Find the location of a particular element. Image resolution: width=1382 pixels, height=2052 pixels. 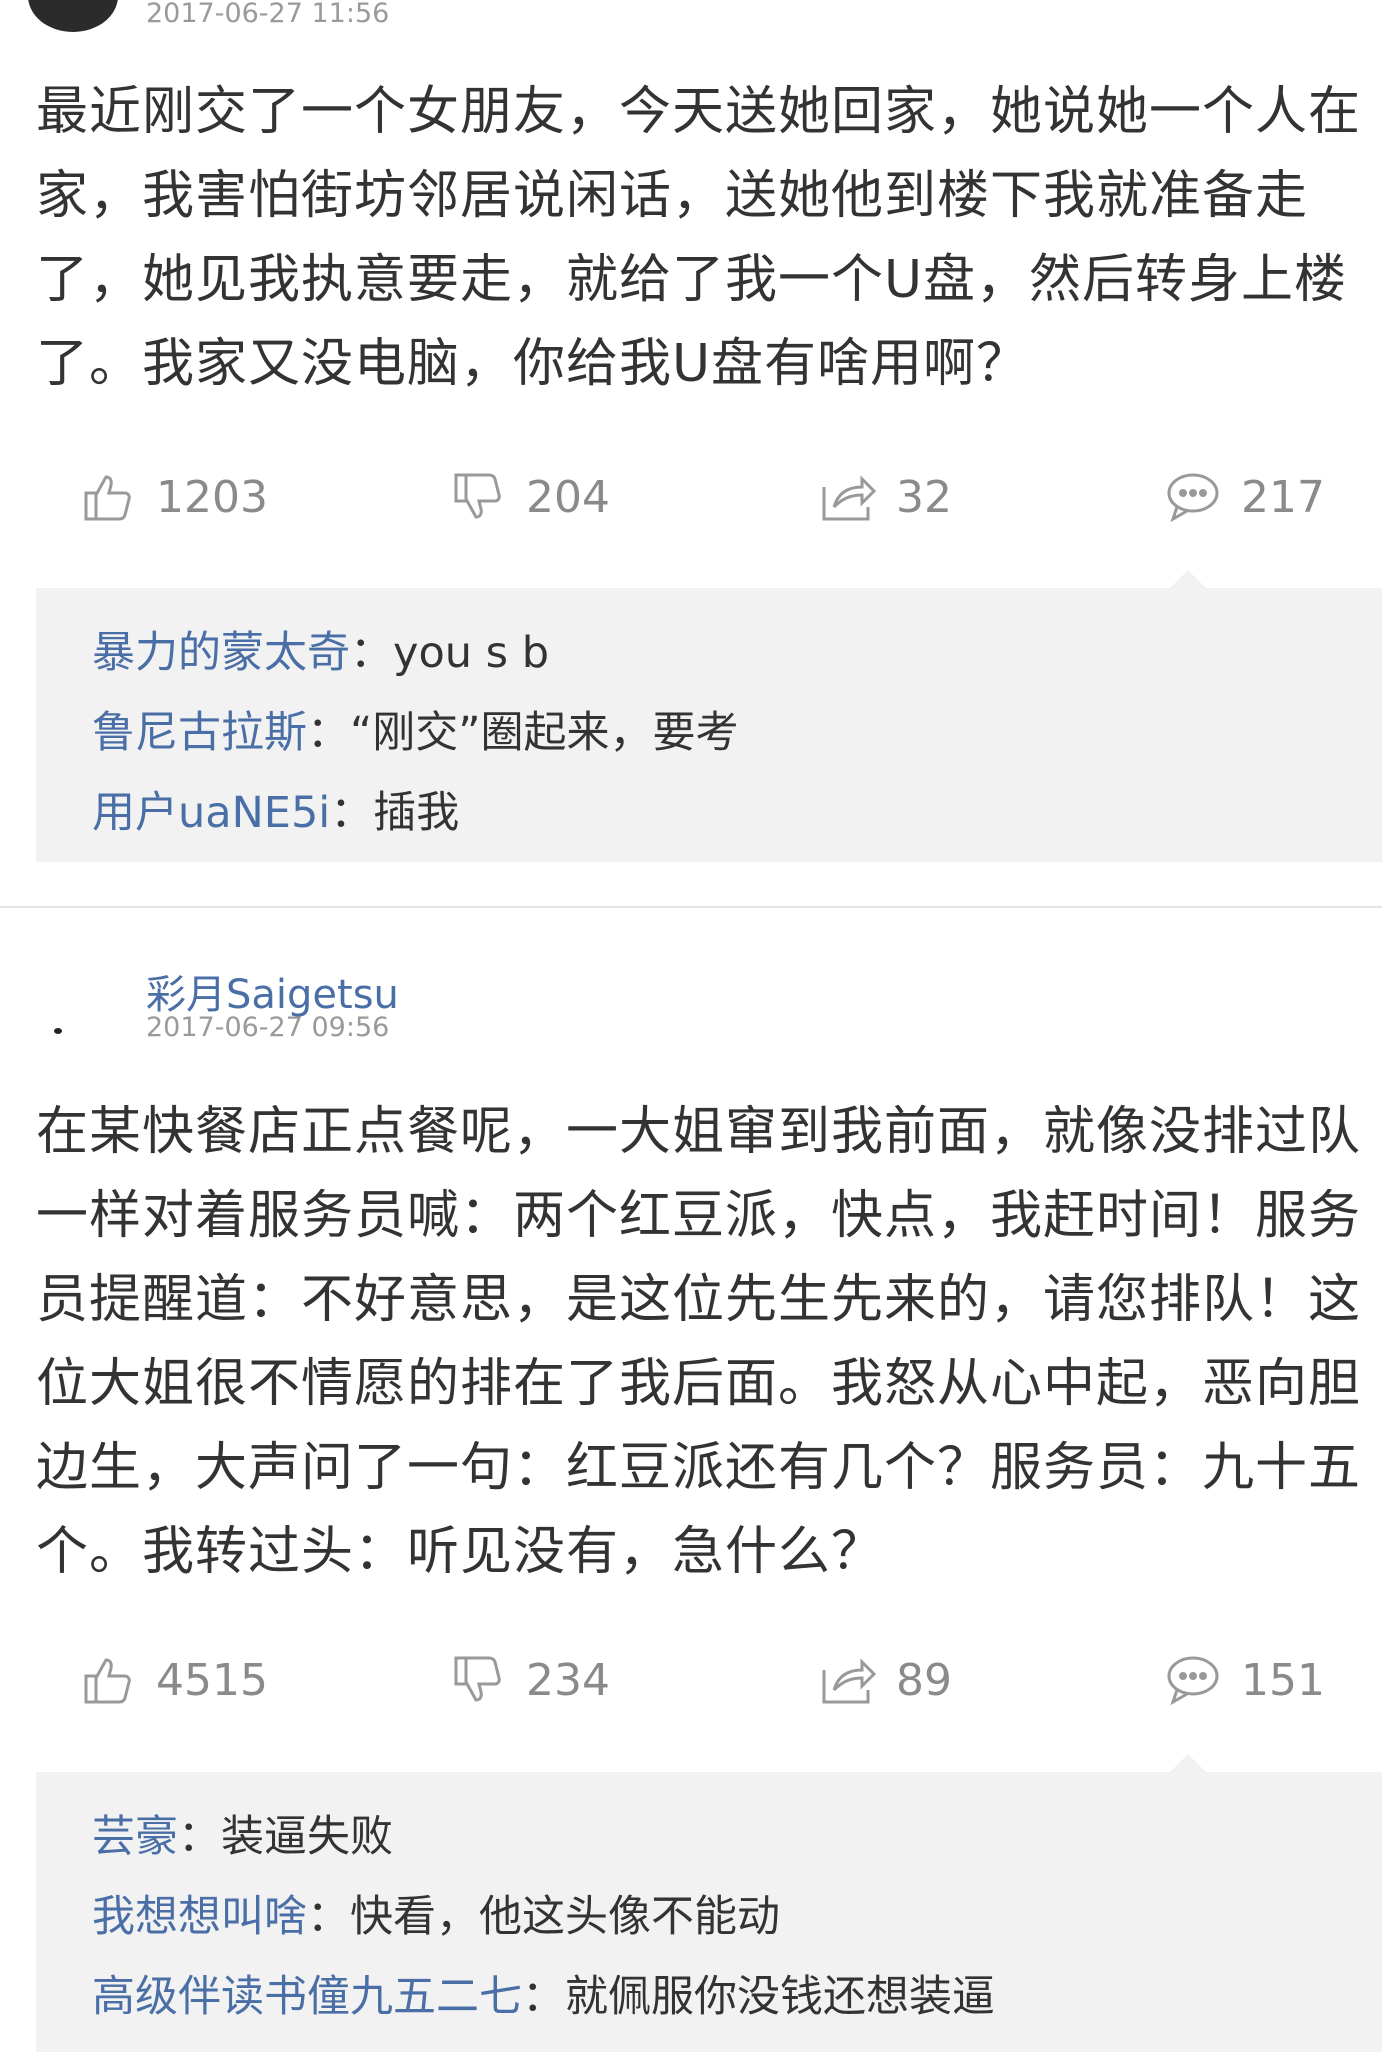

dislike-button: 204 is located at coordinates (530, 497).